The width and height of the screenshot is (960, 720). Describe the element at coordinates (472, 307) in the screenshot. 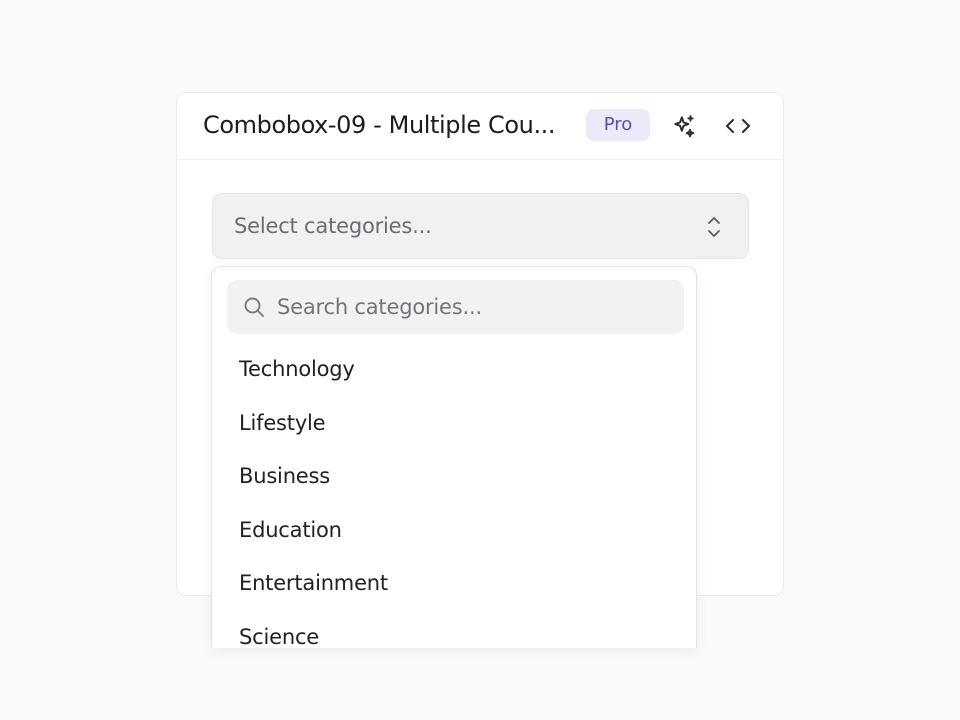

I see `search-input` at that location.